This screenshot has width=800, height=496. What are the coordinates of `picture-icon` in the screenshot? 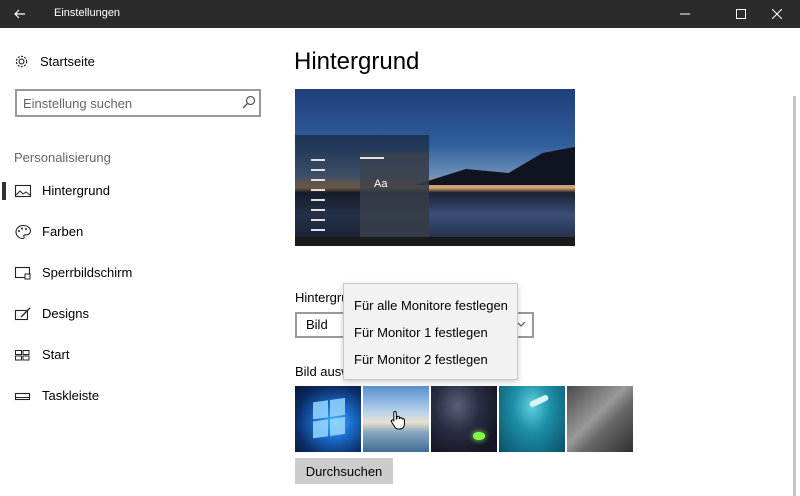 It's located at (23, 191).